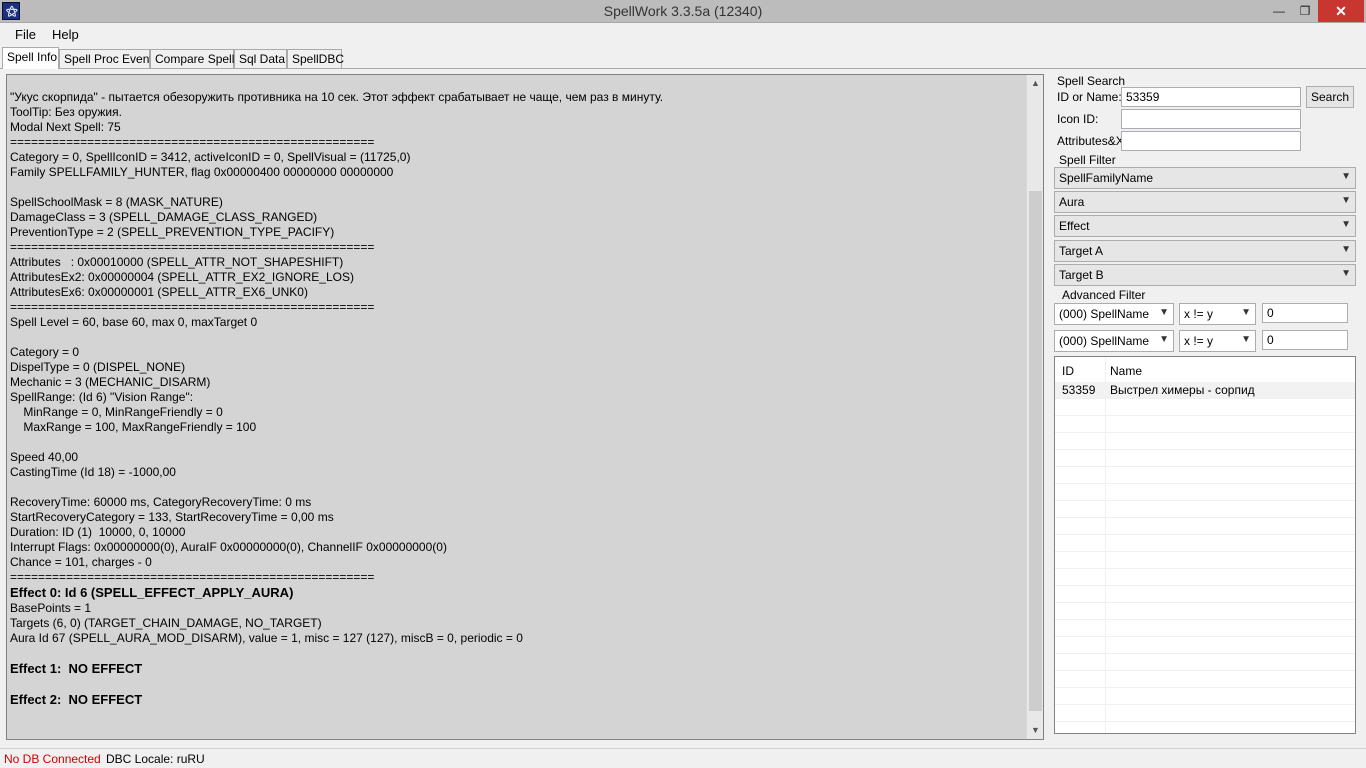 This screenshot has width=1366, height=768. Describe the element at coordinates (1211, 141) in the screenshot. I see `attributes-input` at that location.